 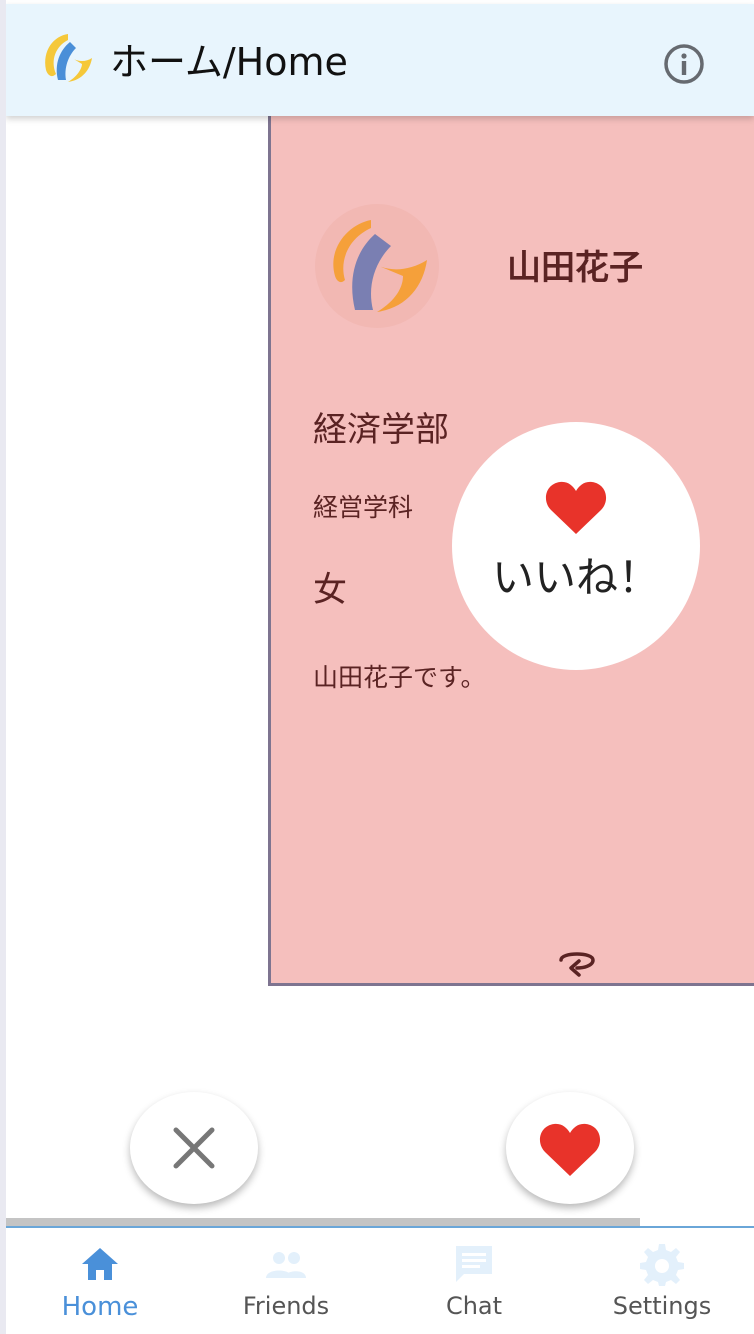 What do you see at coordinates (575, 577) in the screenshot?
I see `like-overlay-label: いいね！` at bounding box center [575, 577].